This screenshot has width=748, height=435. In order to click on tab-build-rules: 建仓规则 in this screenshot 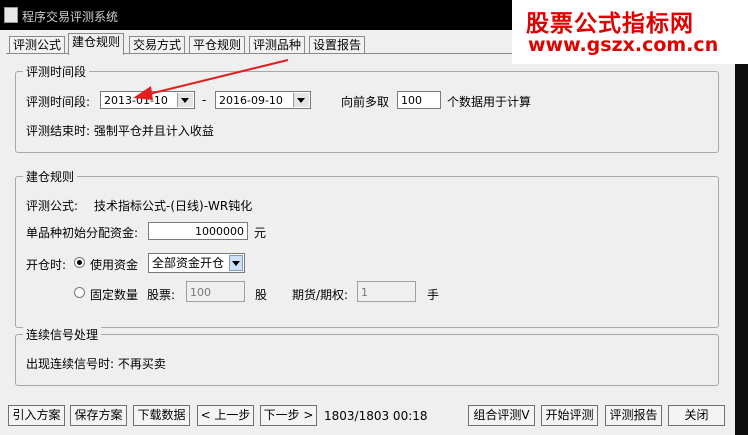, I will do `click(96, 44)`.